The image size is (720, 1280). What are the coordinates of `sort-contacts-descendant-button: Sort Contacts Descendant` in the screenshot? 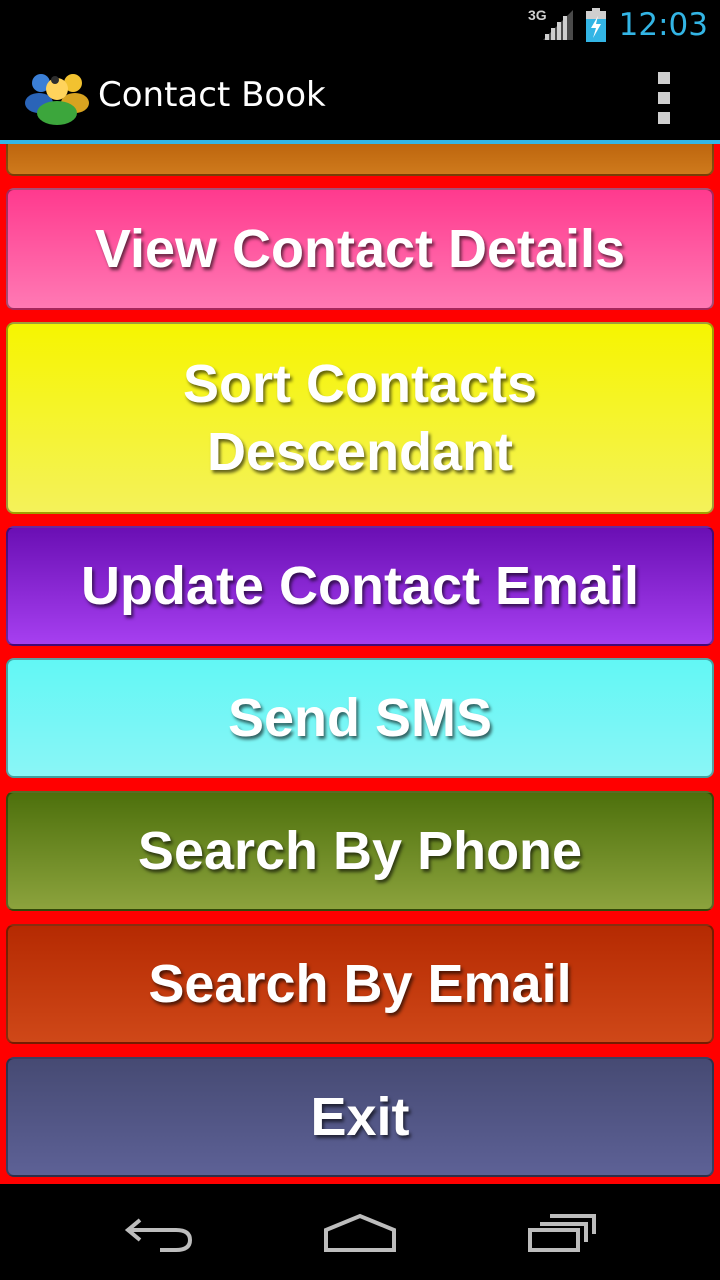 It's located at (360, 418).